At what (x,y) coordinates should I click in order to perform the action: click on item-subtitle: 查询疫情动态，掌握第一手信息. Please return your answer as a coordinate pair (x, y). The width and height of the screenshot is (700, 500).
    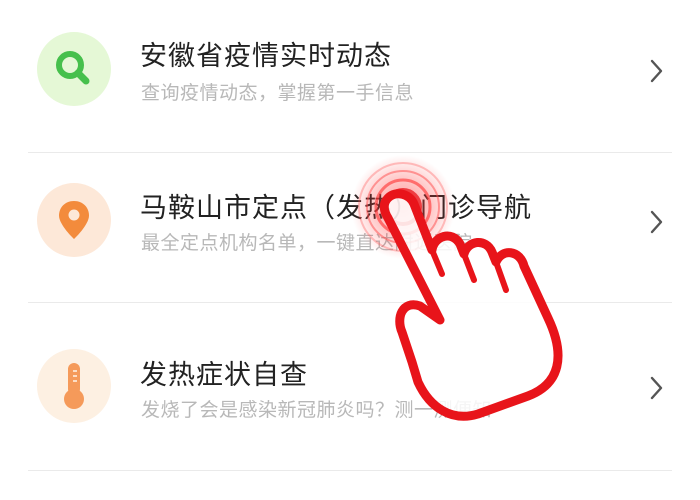
    Looking at the image, I should click on (278, 93).